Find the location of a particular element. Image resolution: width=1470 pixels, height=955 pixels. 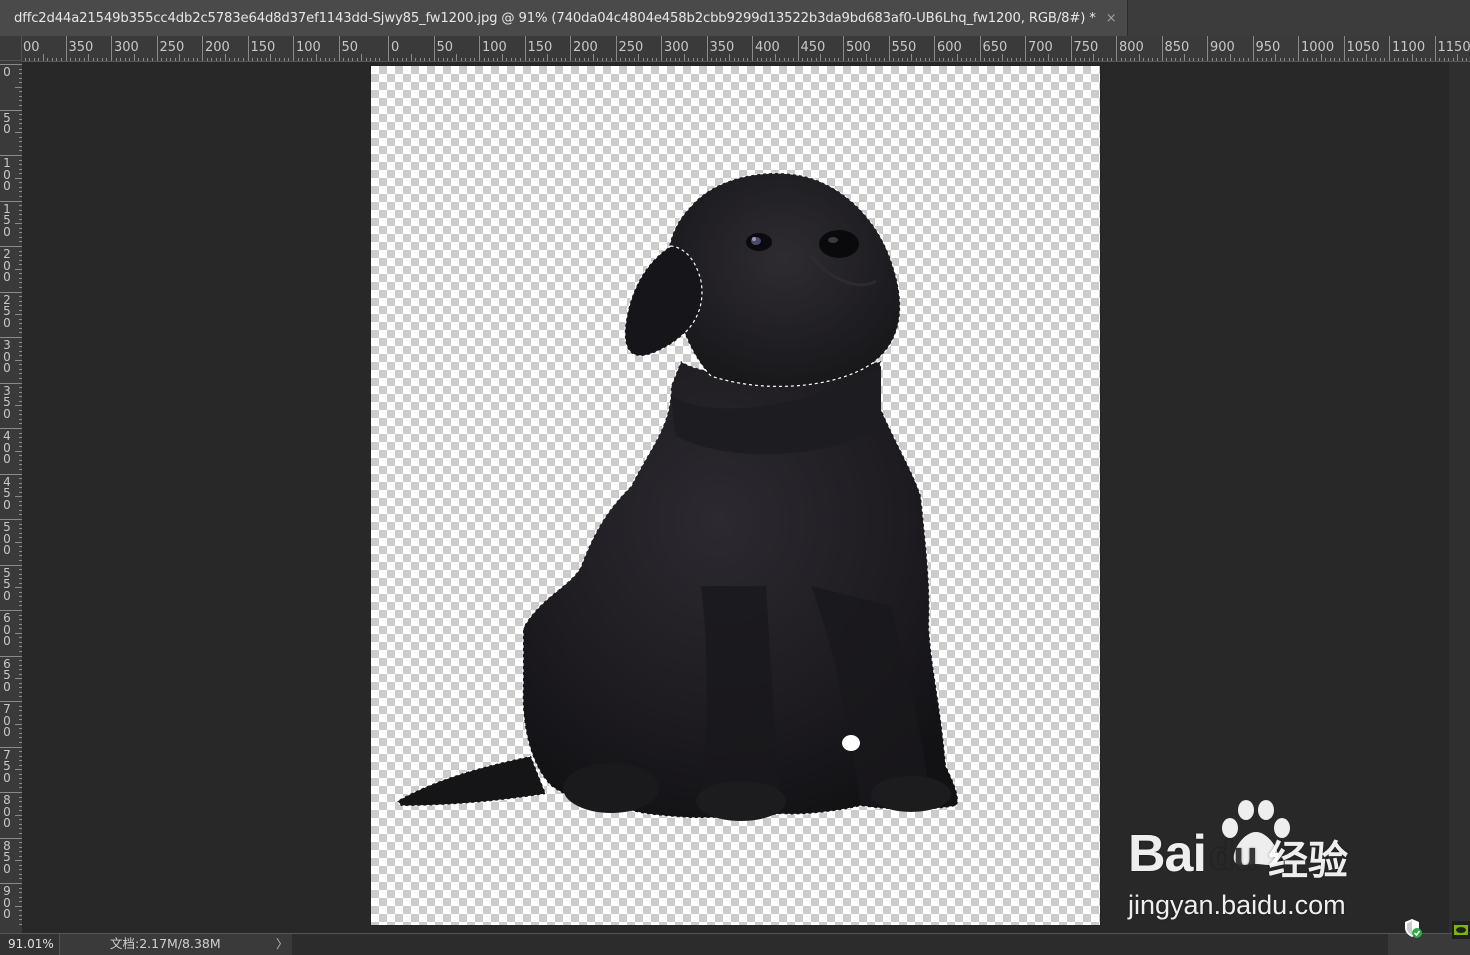

security-shield-icon is located at coordinates (1412, 928).